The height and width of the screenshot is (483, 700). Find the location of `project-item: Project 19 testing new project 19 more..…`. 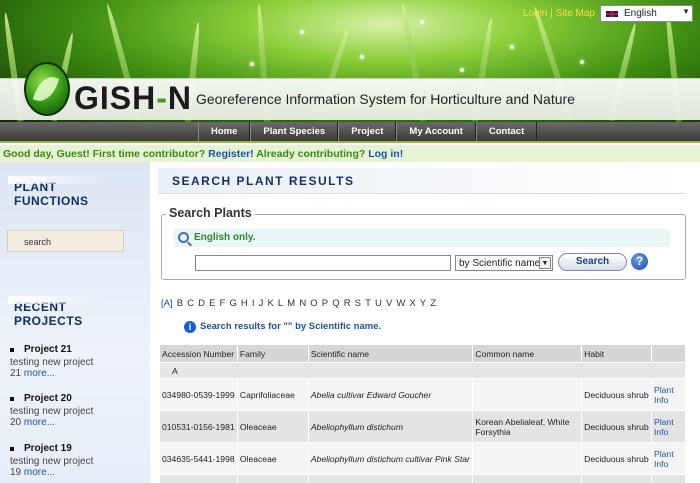

project-item: Project 19 testing new project 19 more..… is located at coordinates (77, 460).